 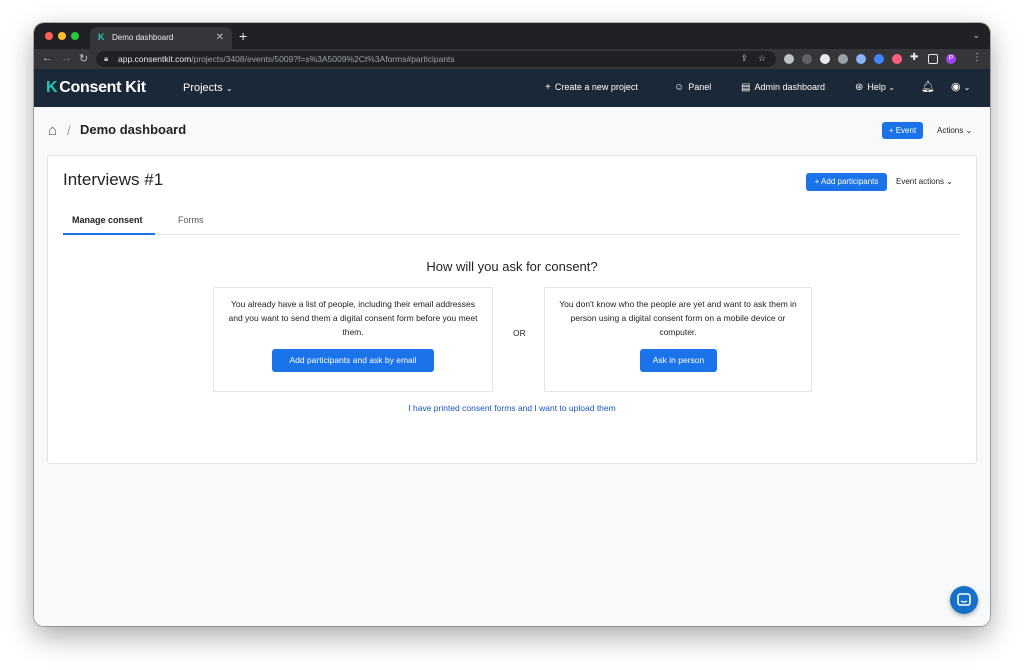 I want to click on lock-icon: 🔒︎, so click(x=106, y=58).